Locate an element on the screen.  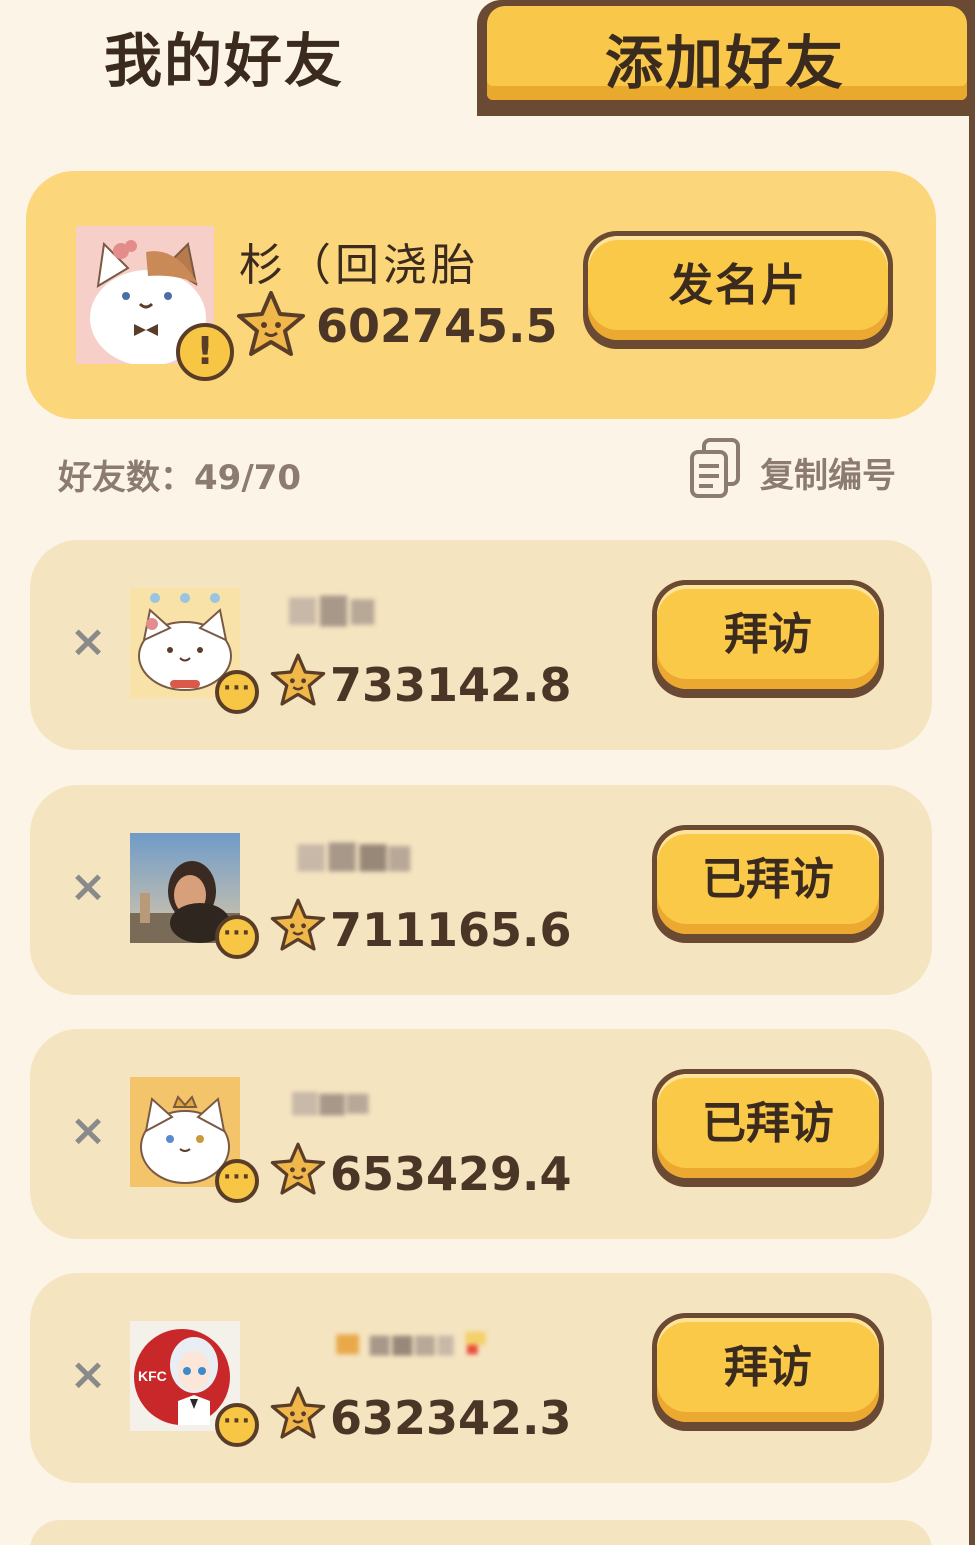
friend-row-partial is located at coordinates (481, 1532).